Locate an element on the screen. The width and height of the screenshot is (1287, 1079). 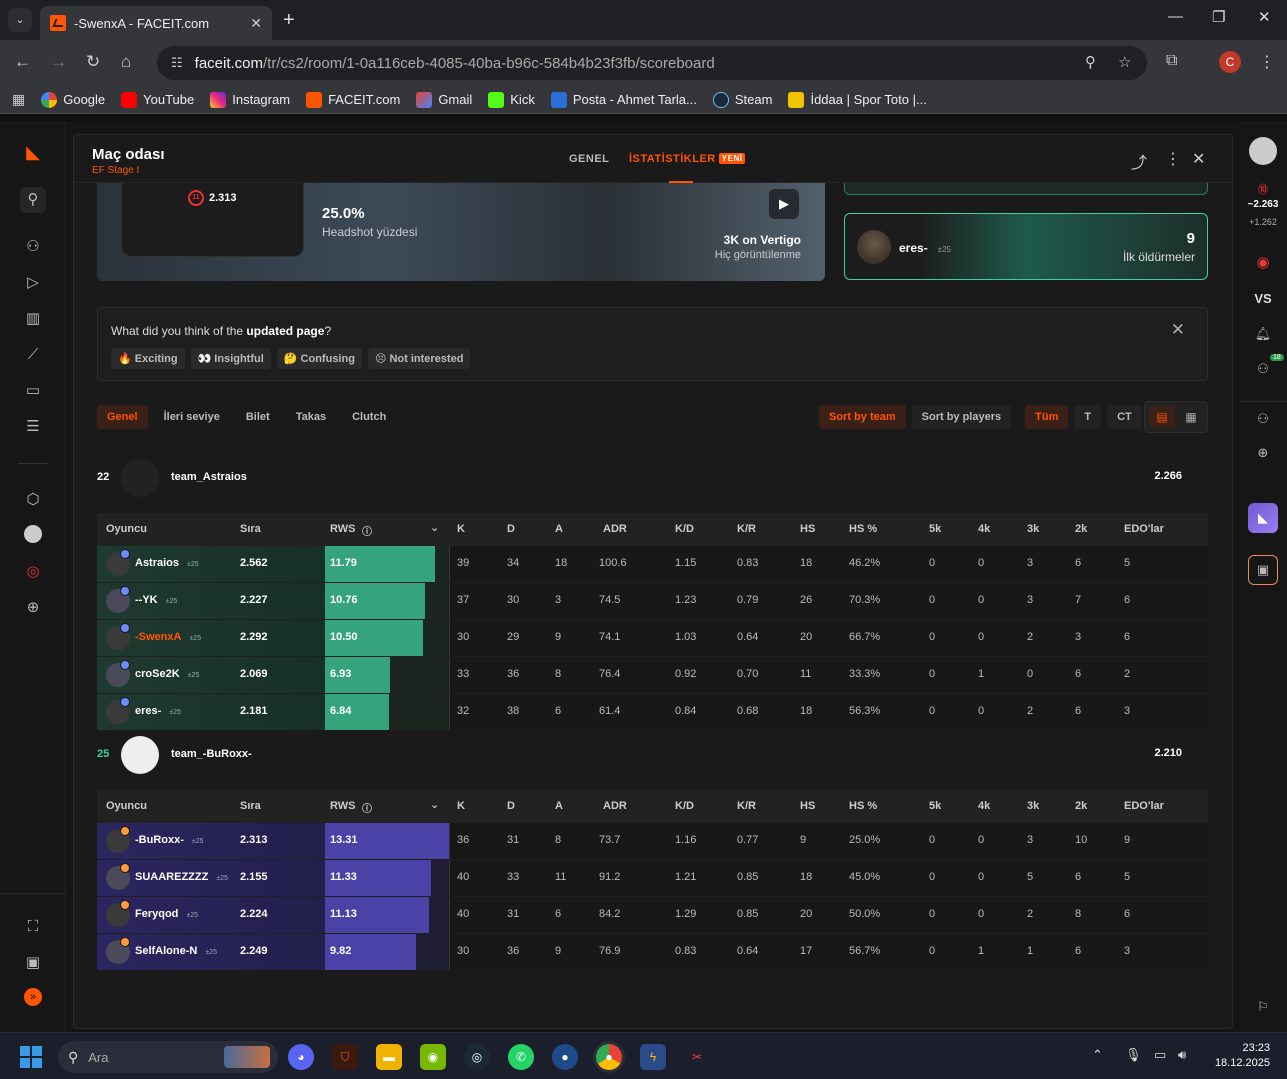
fullscreen-icon: ⛶ is located at coordinates (33, 927).